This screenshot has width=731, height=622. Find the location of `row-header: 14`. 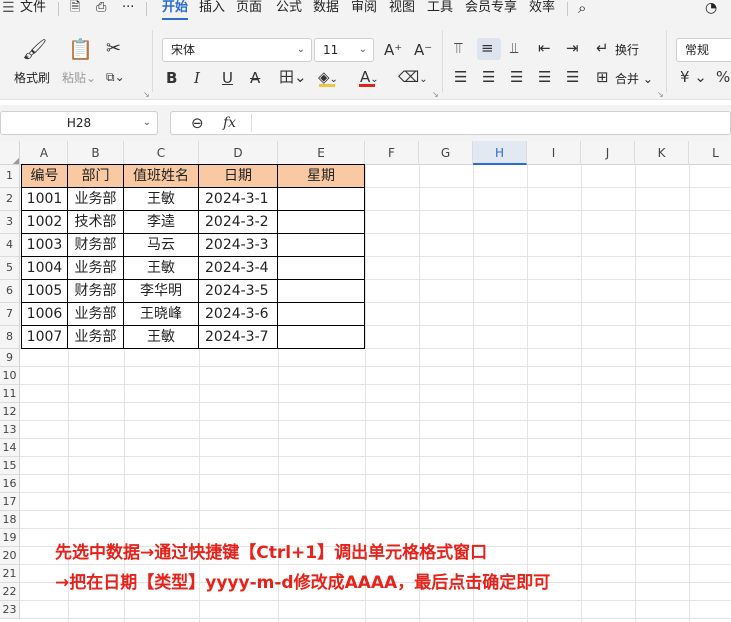

row-header: 14 is located at coordinates (10, 448).